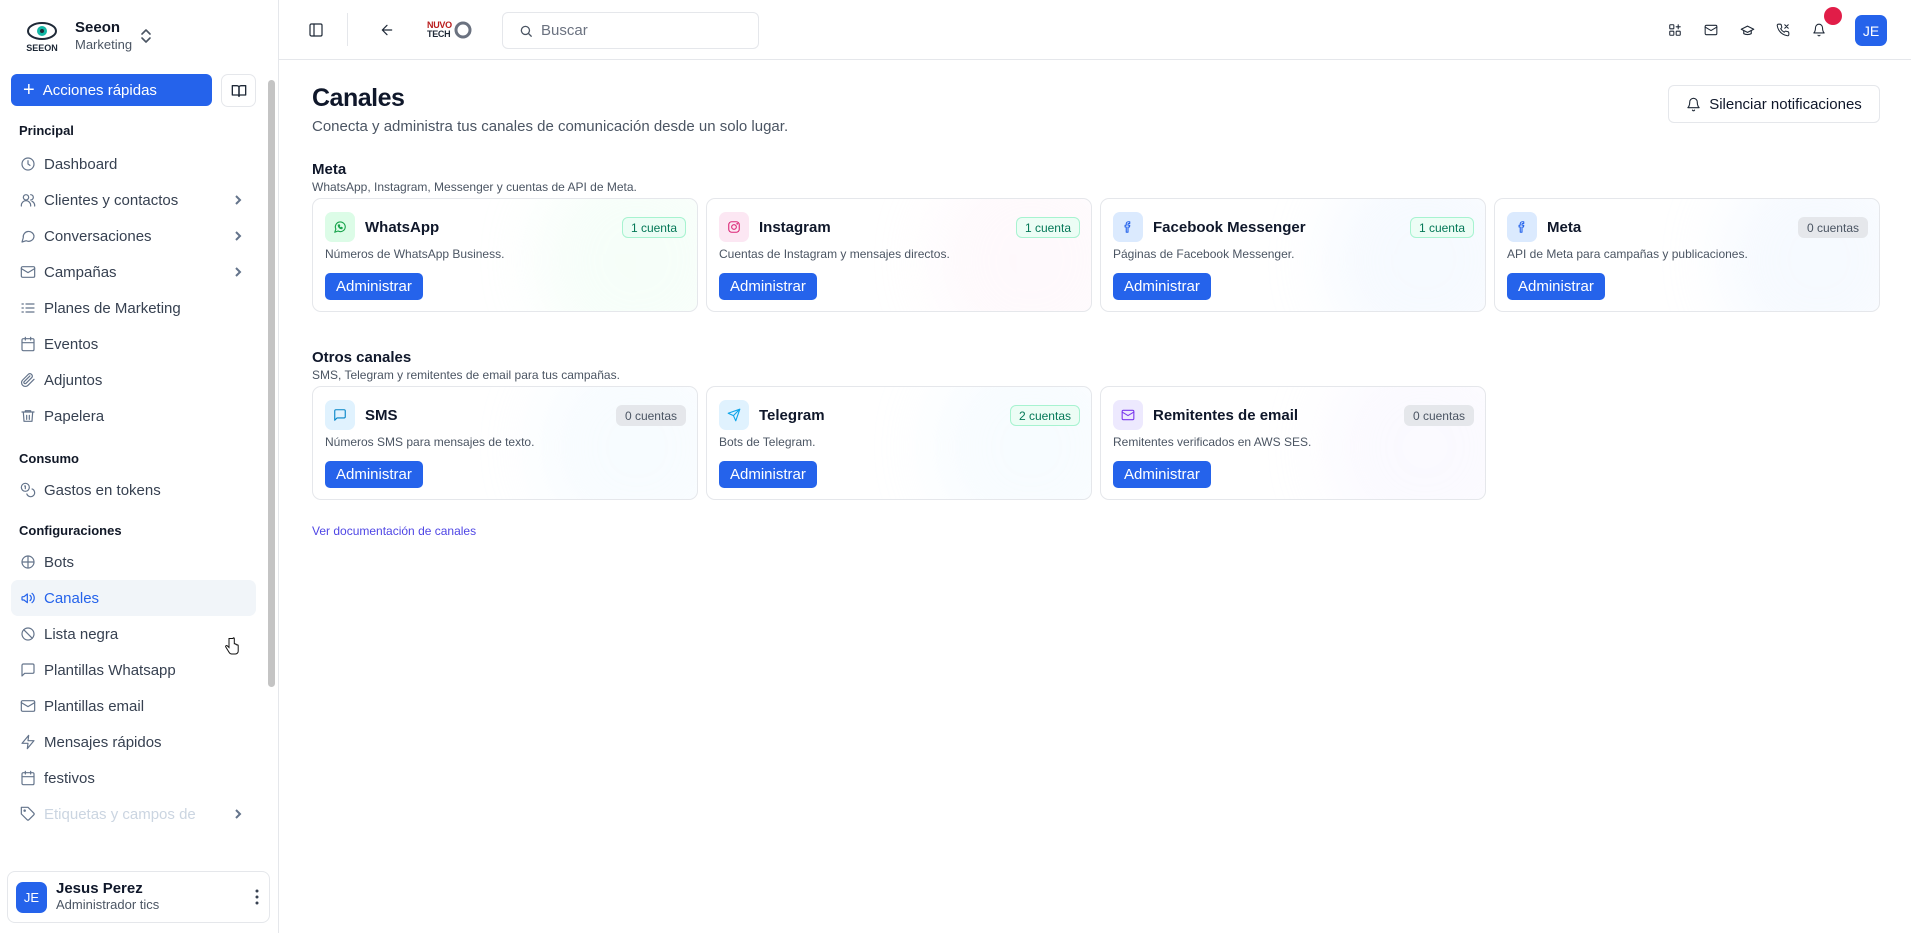 Image resolution: width=1911 pixels, height=933 pixels. I want to click on bot-icon, so click(28, 562).